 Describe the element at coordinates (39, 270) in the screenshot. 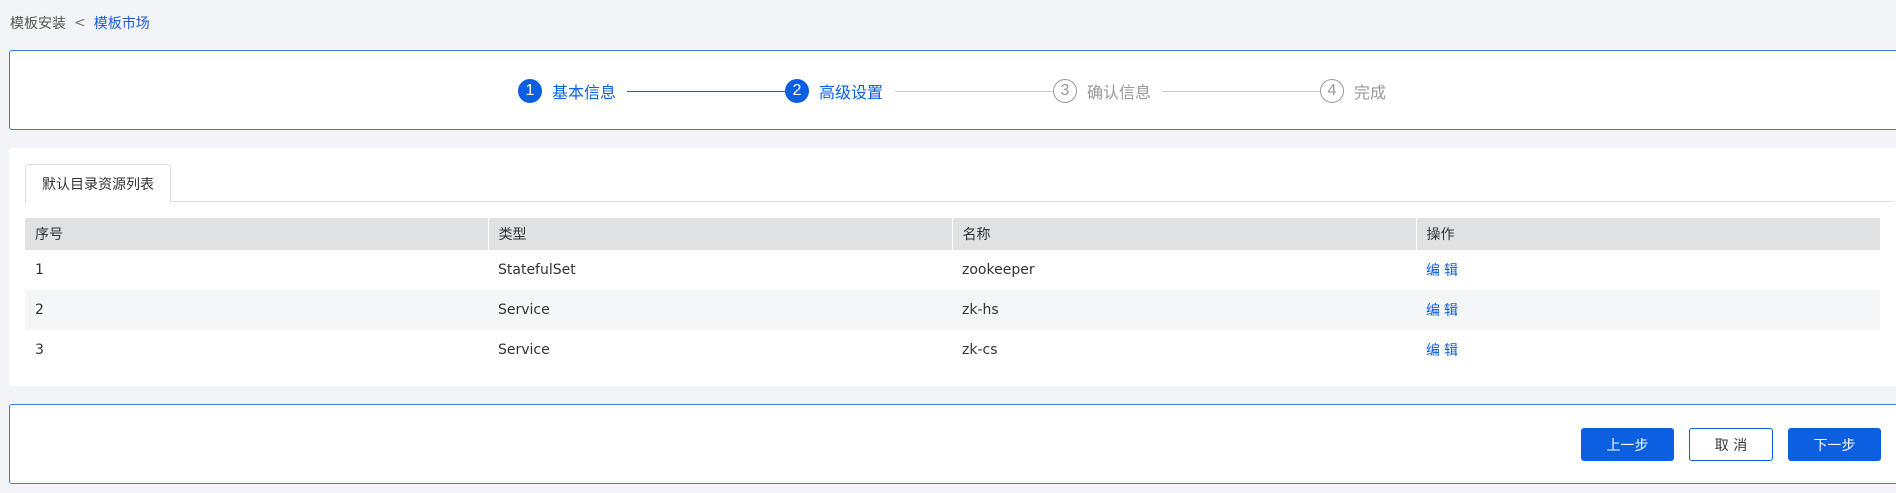

I see `cell-index: 1` at that location.